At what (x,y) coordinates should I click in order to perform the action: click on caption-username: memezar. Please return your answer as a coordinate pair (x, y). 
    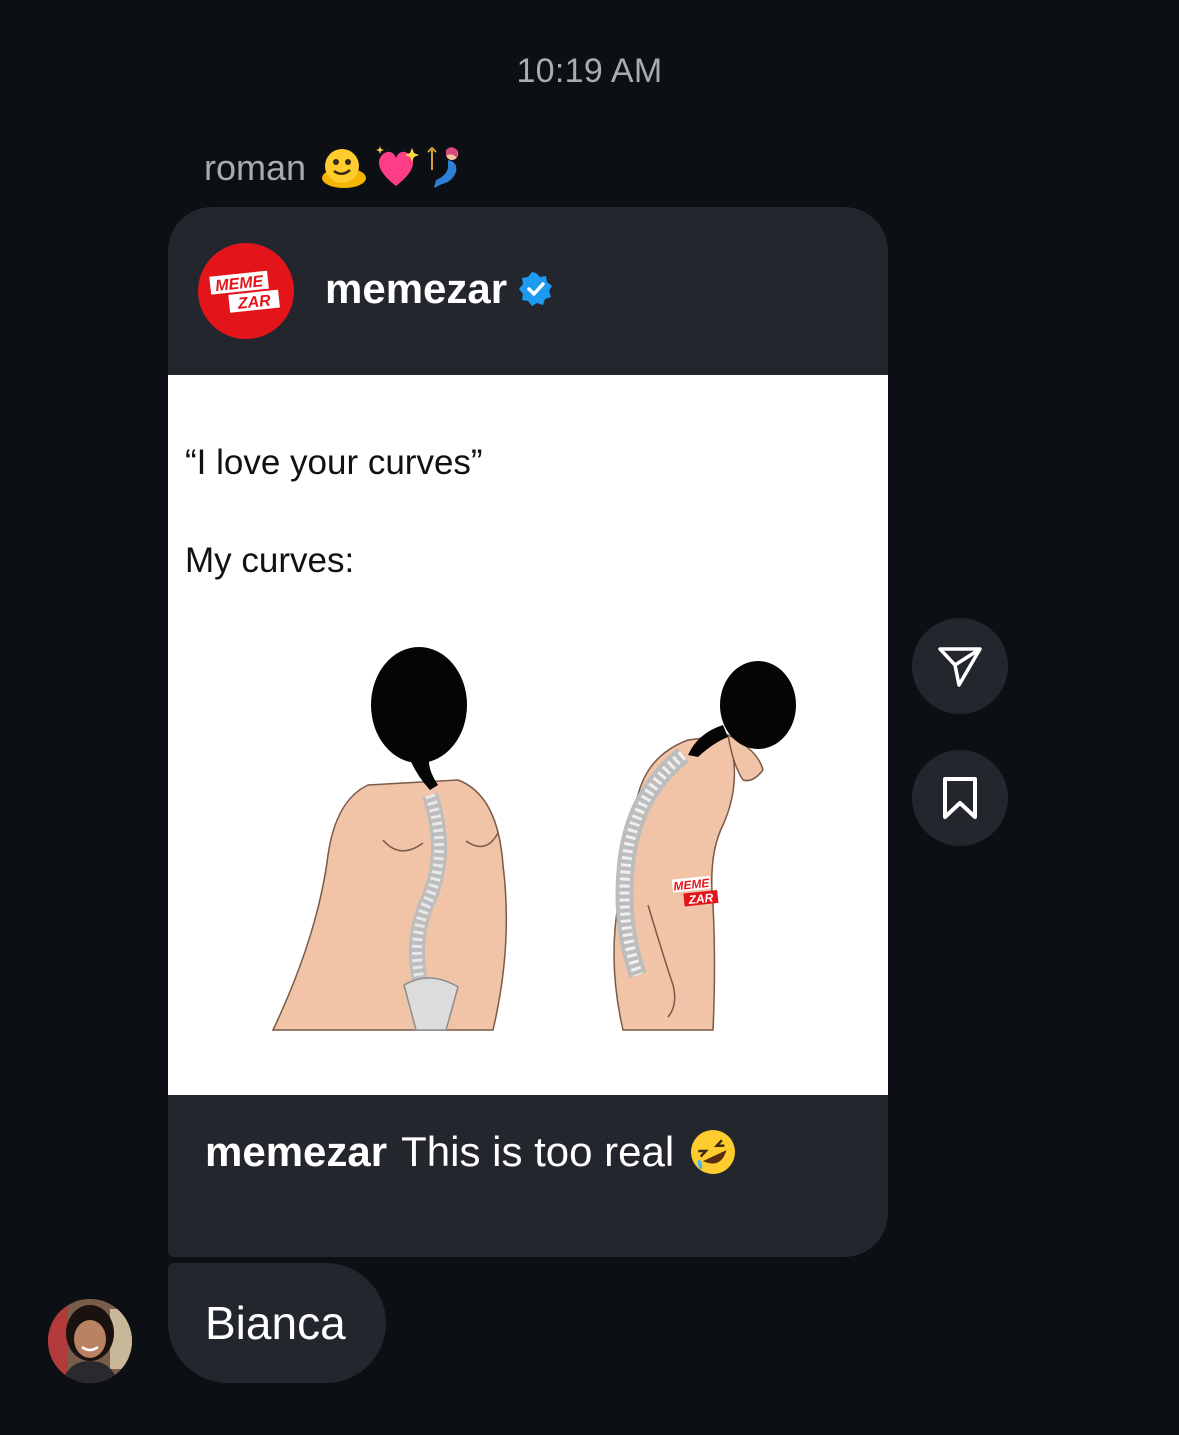
    Looking at the image, I should click on (296, 1152).